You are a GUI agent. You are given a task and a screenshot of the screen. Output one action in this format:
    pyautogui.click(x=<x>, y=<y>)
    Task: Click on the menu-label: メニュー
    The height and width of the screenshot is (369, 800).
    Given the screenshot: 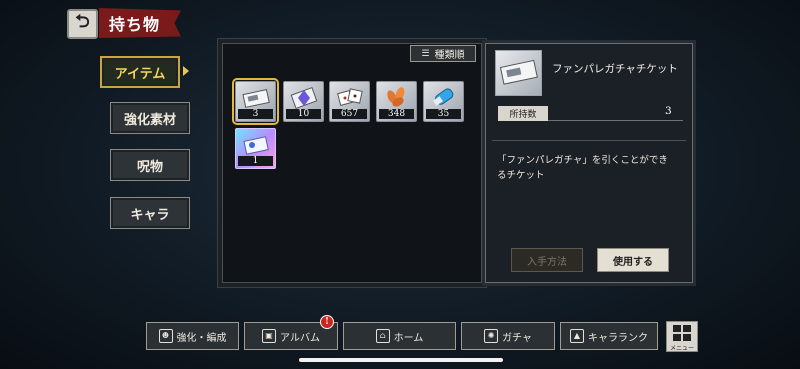 What is the action you would take?
    pyautogui.click(x=681, y=348)
    